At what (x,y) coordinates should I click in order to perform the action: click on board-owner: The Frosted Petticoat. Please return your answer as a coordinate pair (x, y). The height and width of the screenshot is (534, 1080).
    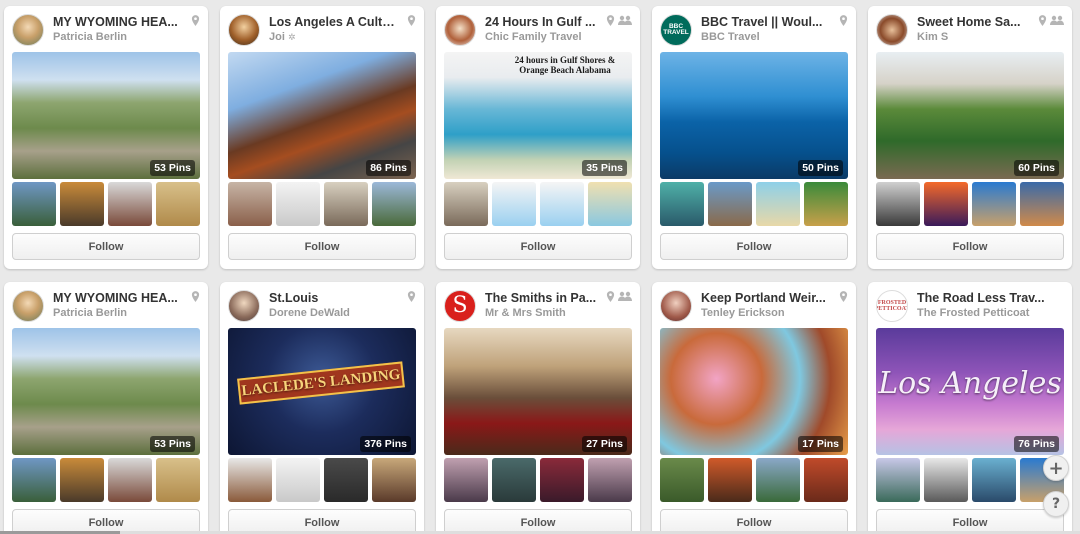
    Looking at the image, I should click on (987, 313).